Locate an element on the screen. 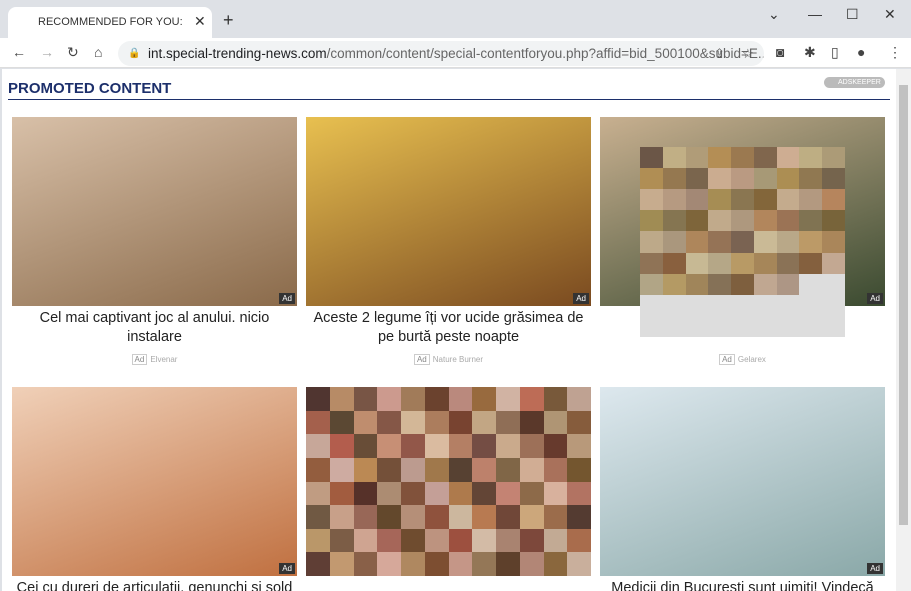 The height and width of the screenshot is (591, 911). lens-extension-icon: ◙ is located at coordinates (780, 52).